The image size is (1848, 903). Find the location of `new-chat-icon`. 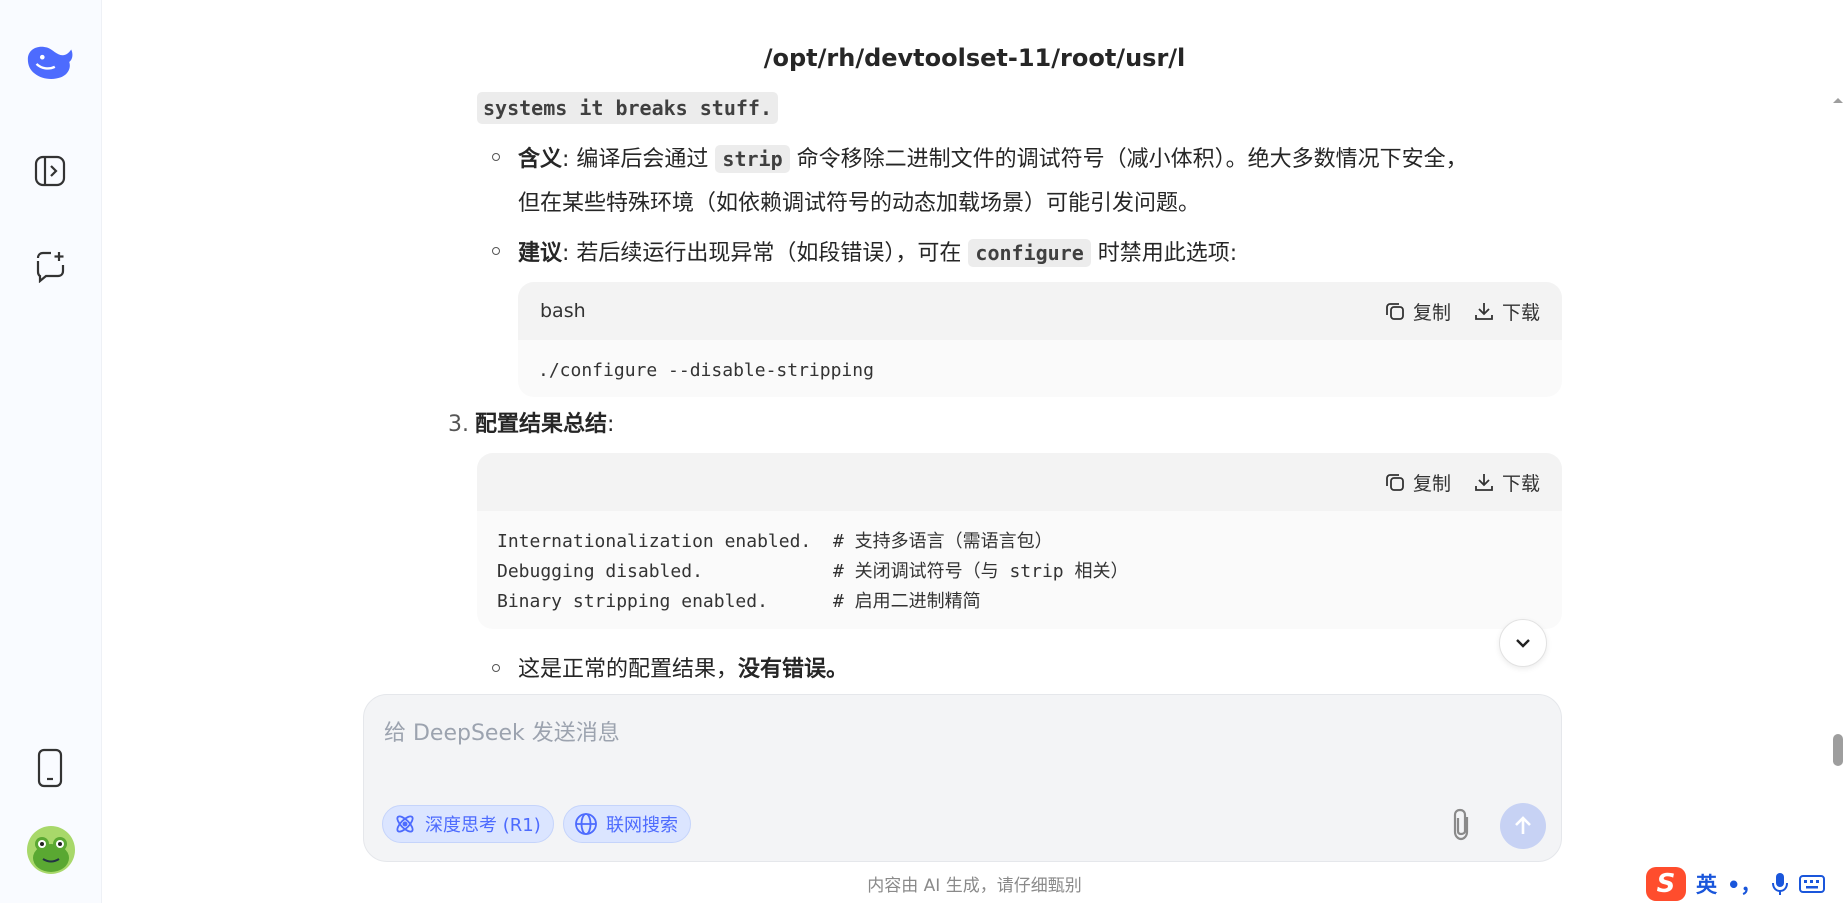

new-chat-icon is located at coordinates (50, 266).